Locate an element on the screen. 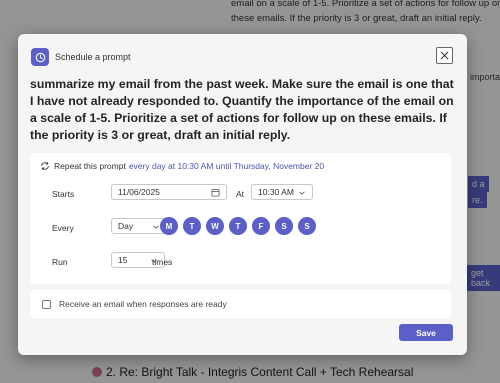 This screenshot has height=383, width=500. start-time-value: 10:30 AM is located at coordinates (276, 192).